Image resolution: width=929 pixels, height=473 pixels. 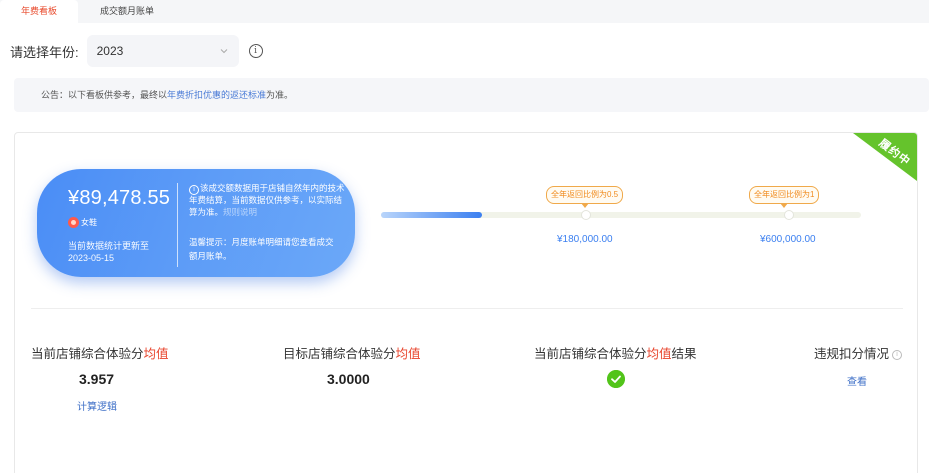 I want to click on notice-link: 年费折扣优惠的返还标准, so click(x=216, y=95).